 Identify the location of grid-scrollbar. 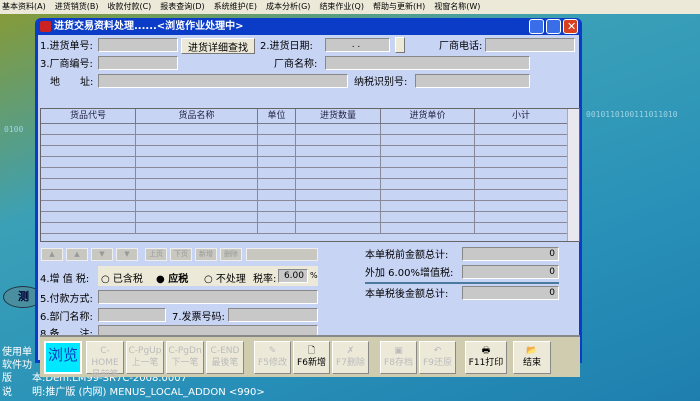
(573, 175).